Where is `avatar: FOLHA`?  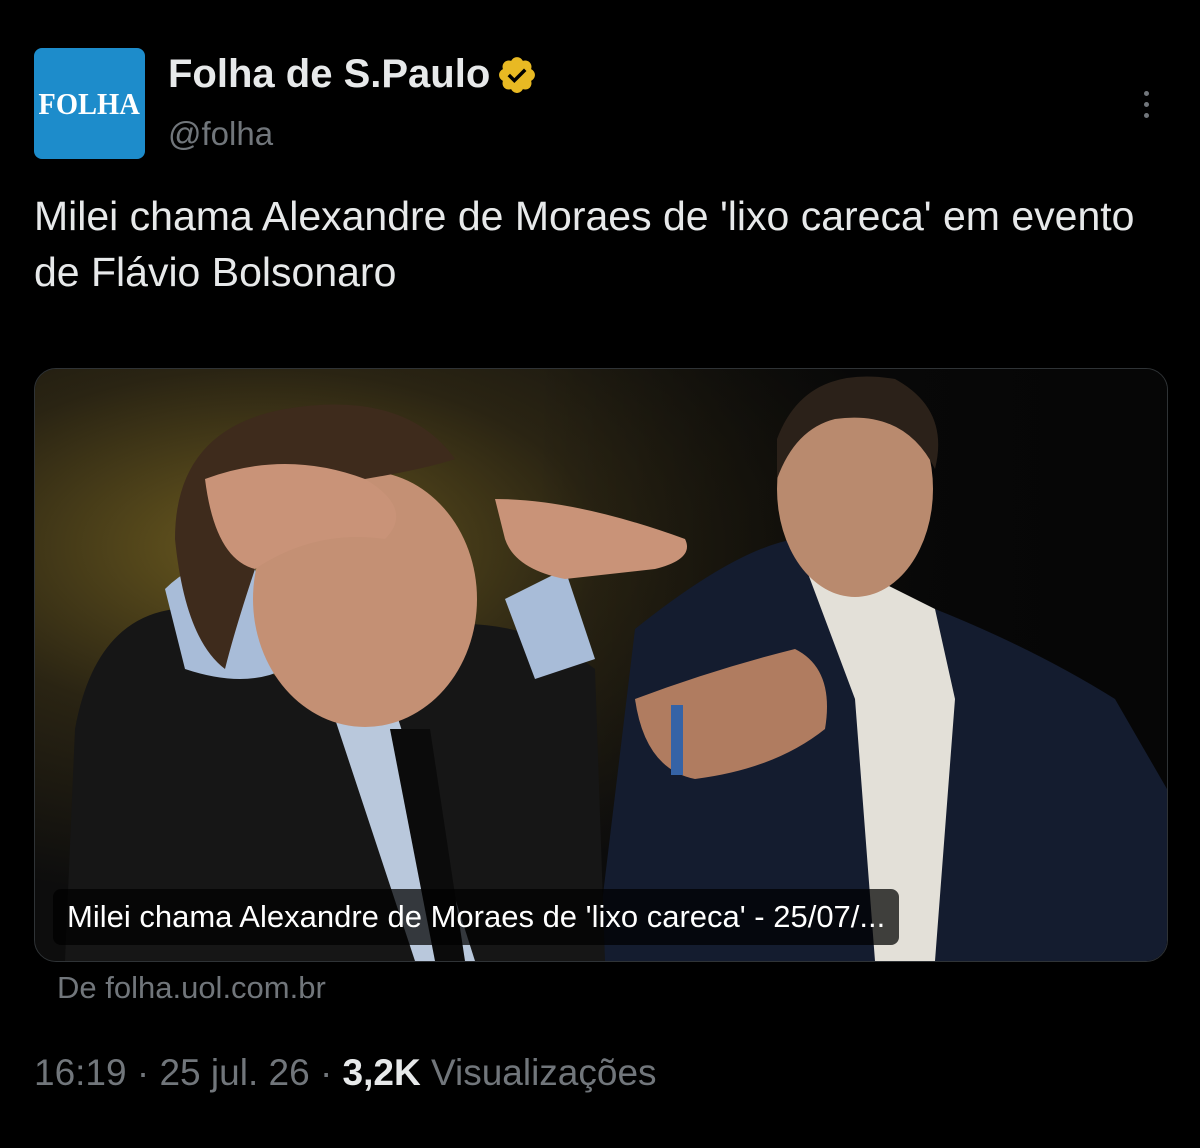
avatar: FOLHA is located at coordinates (89, 103).